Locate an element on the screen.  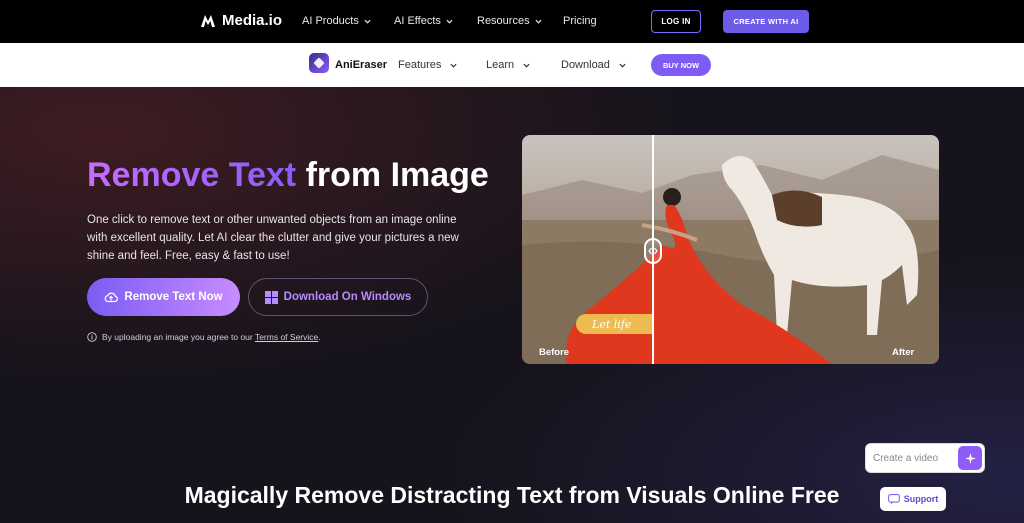
download-windows-label: Download On Windows is located at coordinates (347, 297).